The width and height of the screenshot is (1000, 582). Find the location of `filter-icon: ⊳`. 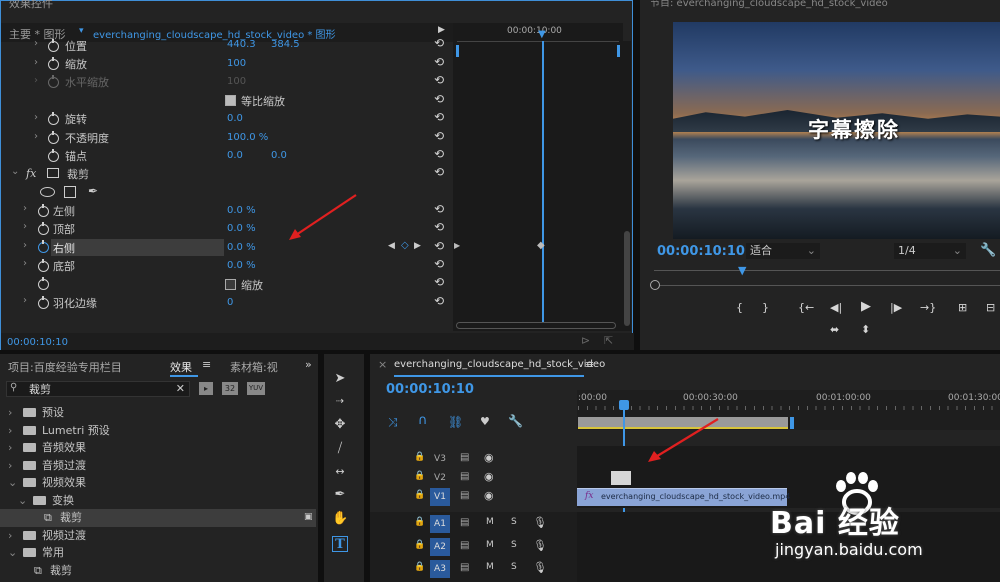

filter-icon: ⊳ is located at coordinates (585, 340).